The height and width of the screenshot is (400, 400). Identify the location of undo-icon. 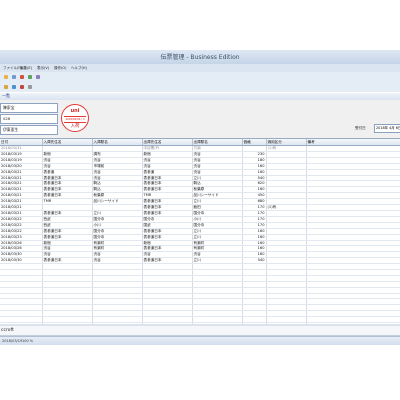
(30, 87).